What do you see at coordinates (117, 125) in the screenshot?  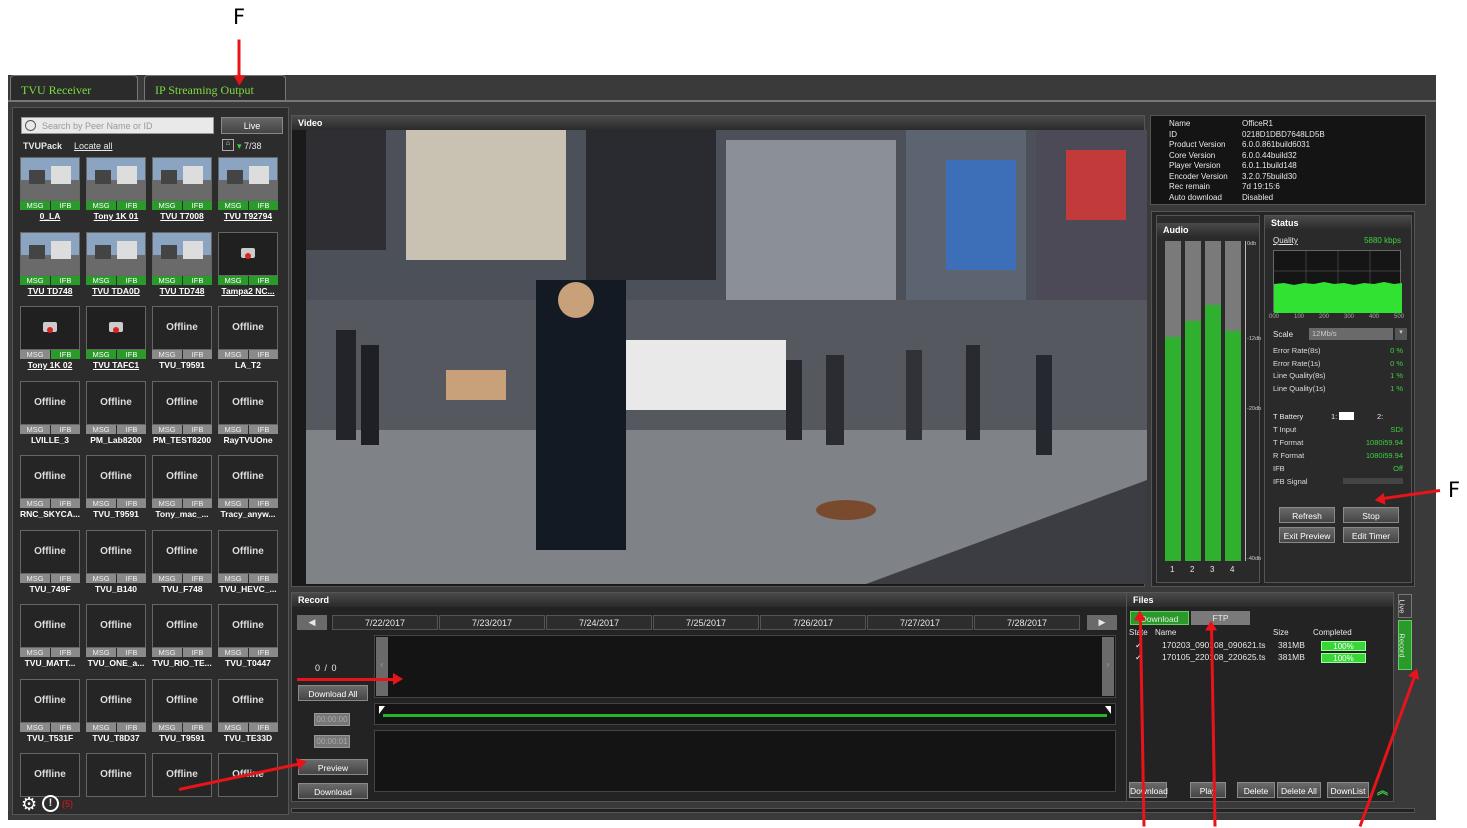 I see `search-input: Search by Peer Name or ID` at bounding box center [117, 125].